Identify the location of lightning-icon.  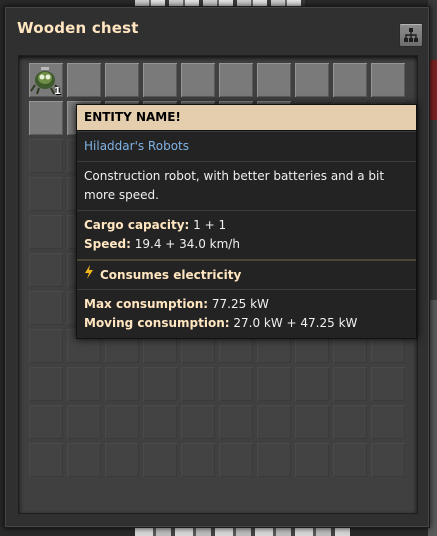
(89, 275).